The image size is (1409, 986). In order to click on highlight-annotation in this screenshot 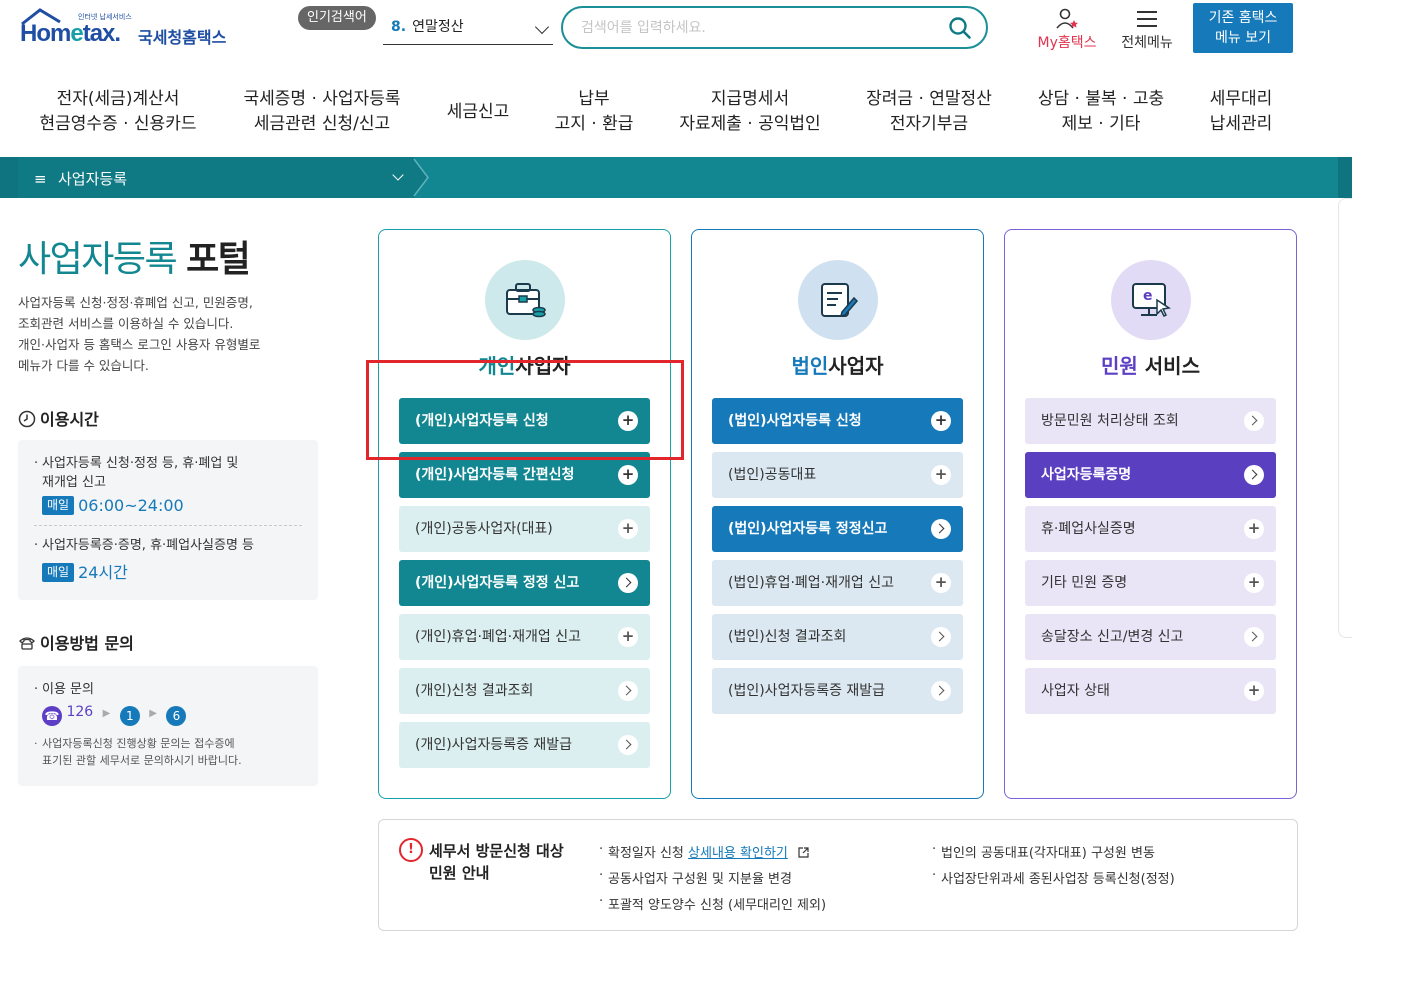, I will do `click(525, 410)`.